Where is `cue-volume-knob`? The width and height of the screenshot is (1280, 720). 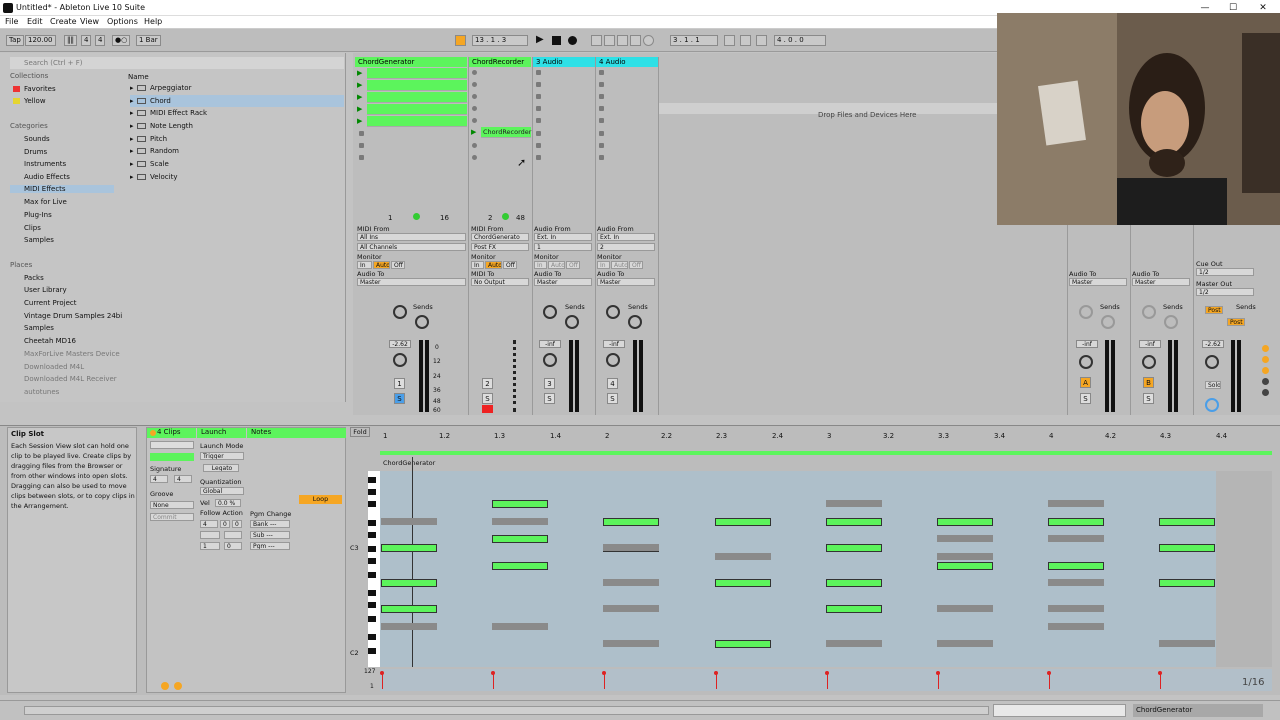
cue-volume-knob is located at coordinates (1212, 405).